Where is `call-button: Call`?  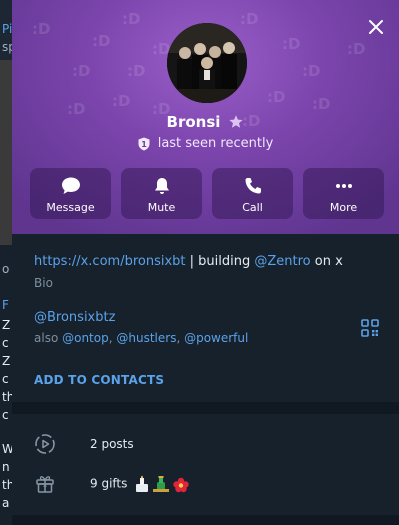
call-button: Call is located at coordinates (252, 193).